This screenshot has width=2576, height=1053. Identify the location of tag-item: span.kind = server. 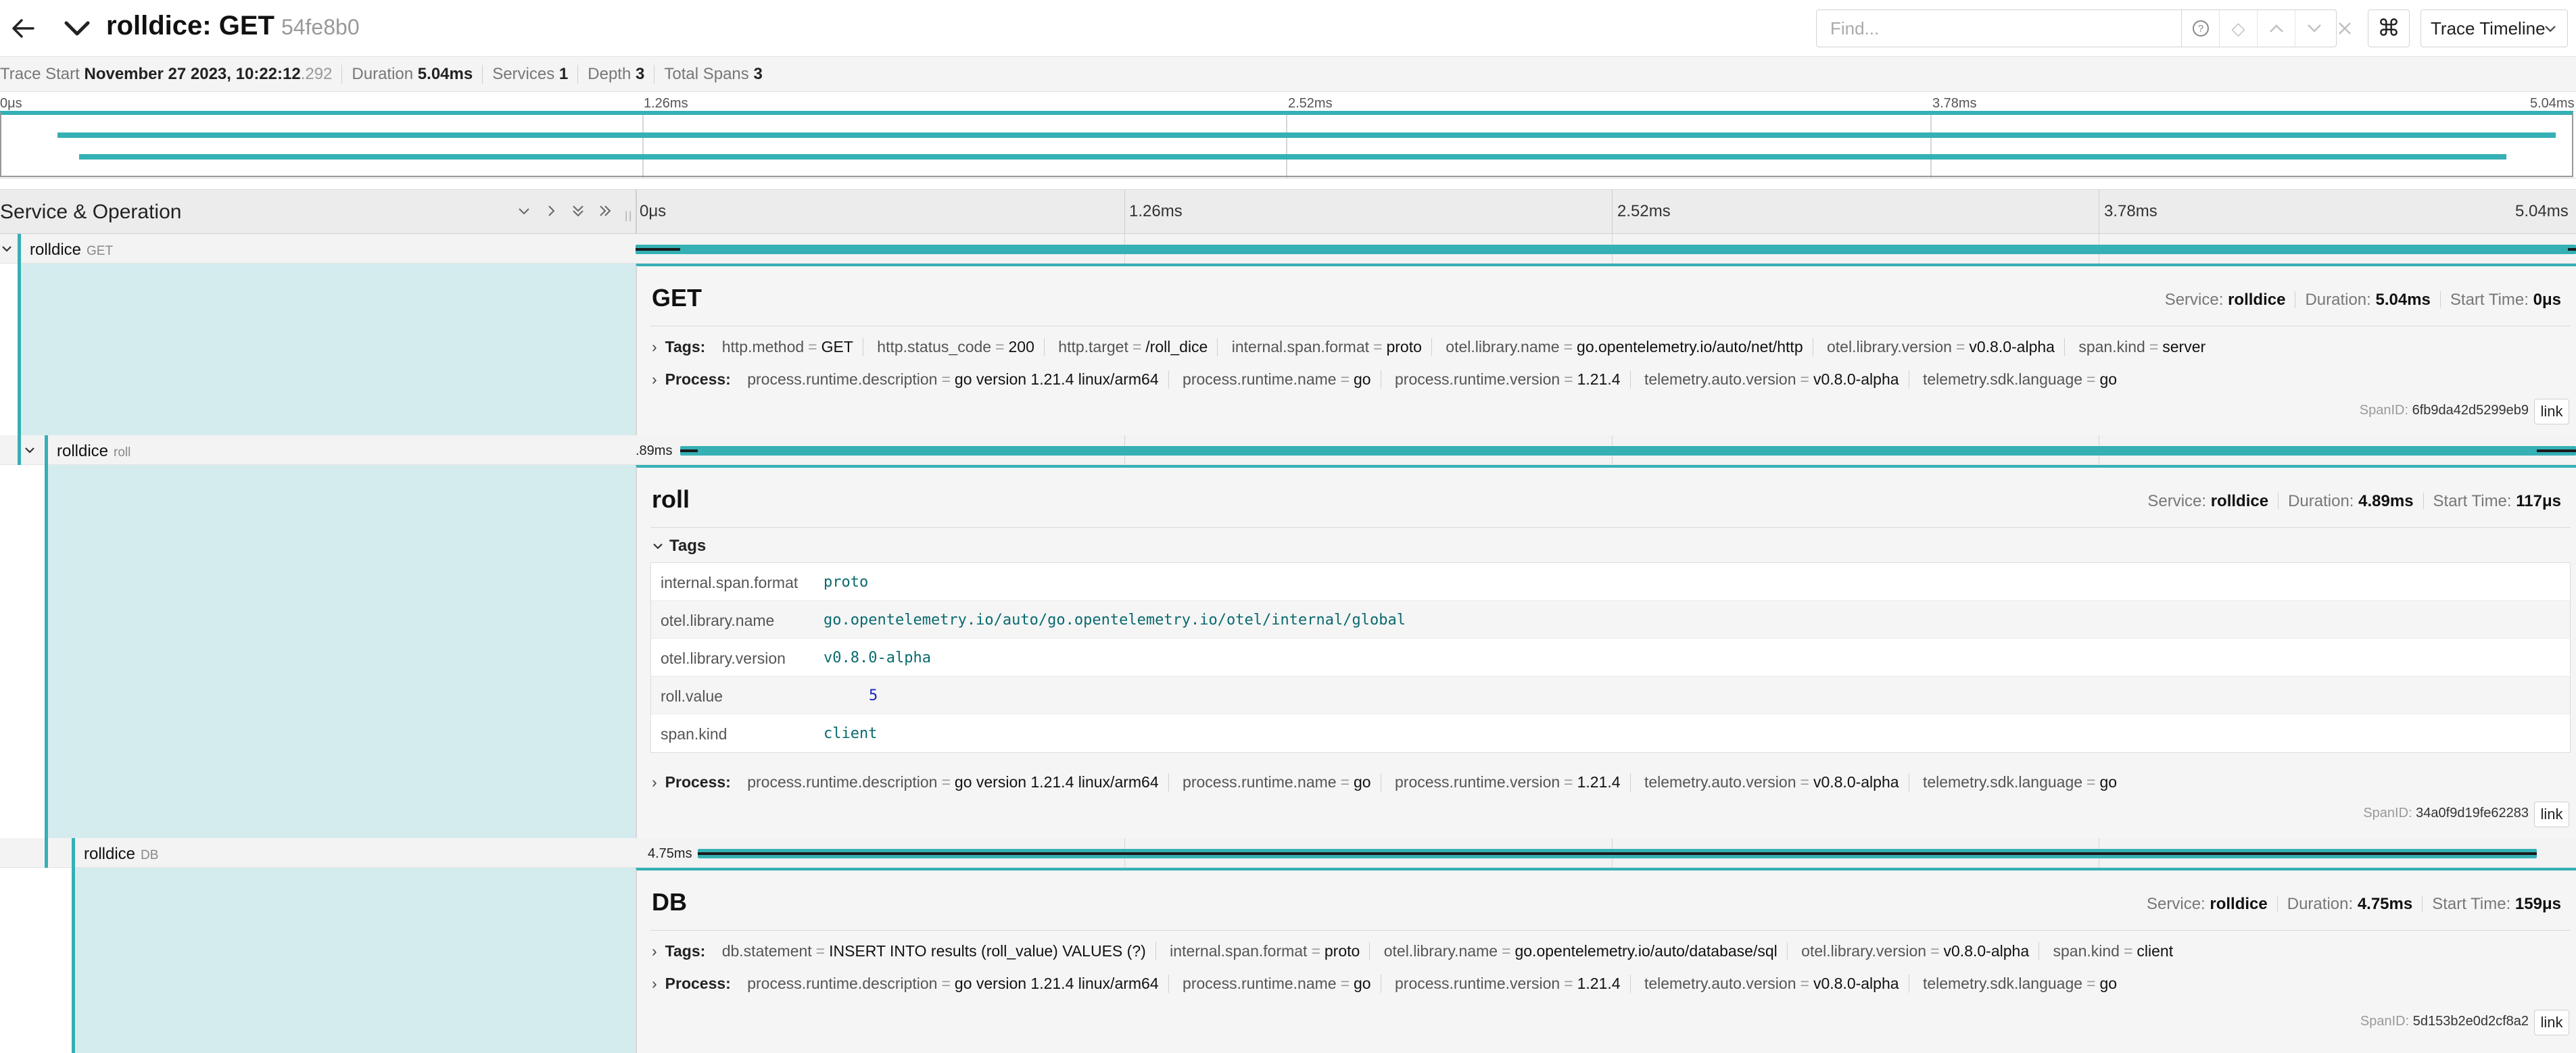
(2142, 347).